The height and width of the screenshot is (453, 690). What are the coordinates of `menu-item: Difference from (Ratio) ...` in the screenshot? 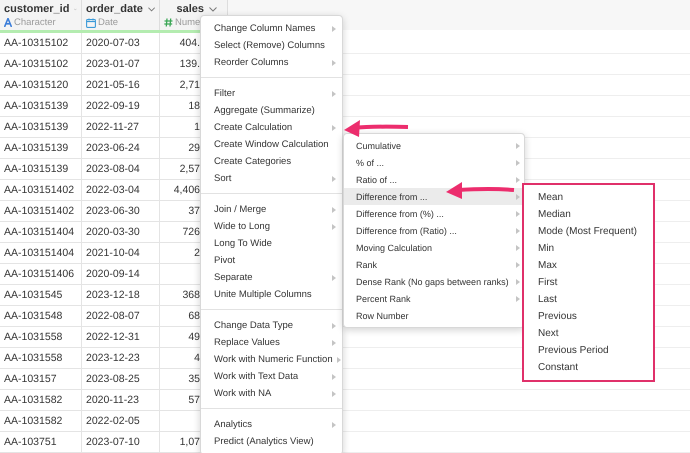 It's located at (434, 230).